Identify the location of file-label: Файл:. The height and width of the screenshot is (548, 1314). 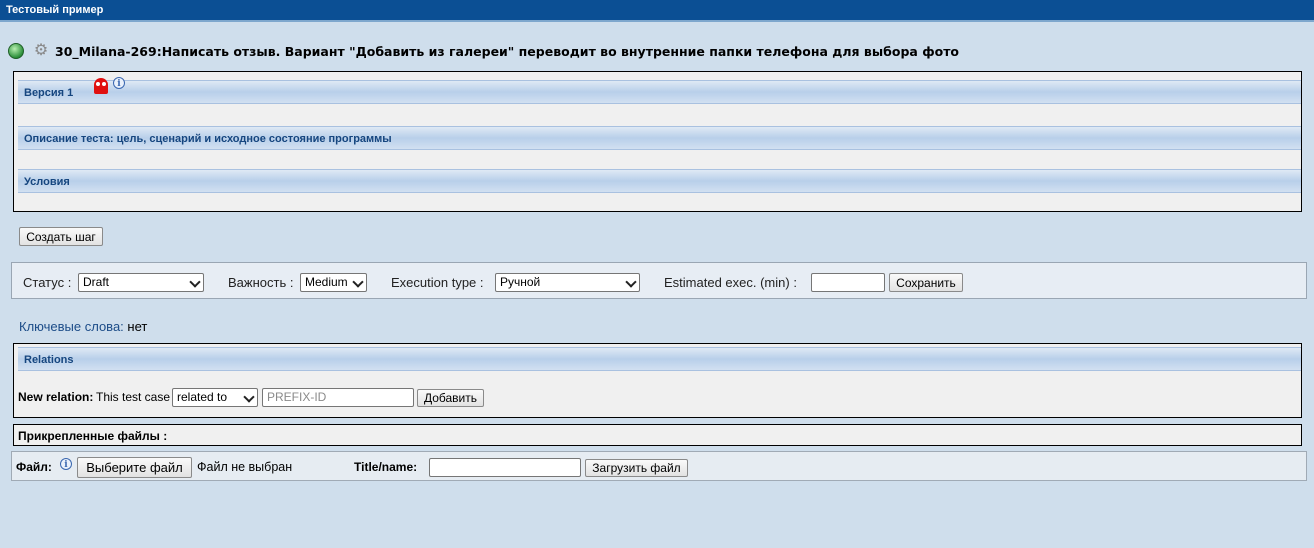
(34, 467).